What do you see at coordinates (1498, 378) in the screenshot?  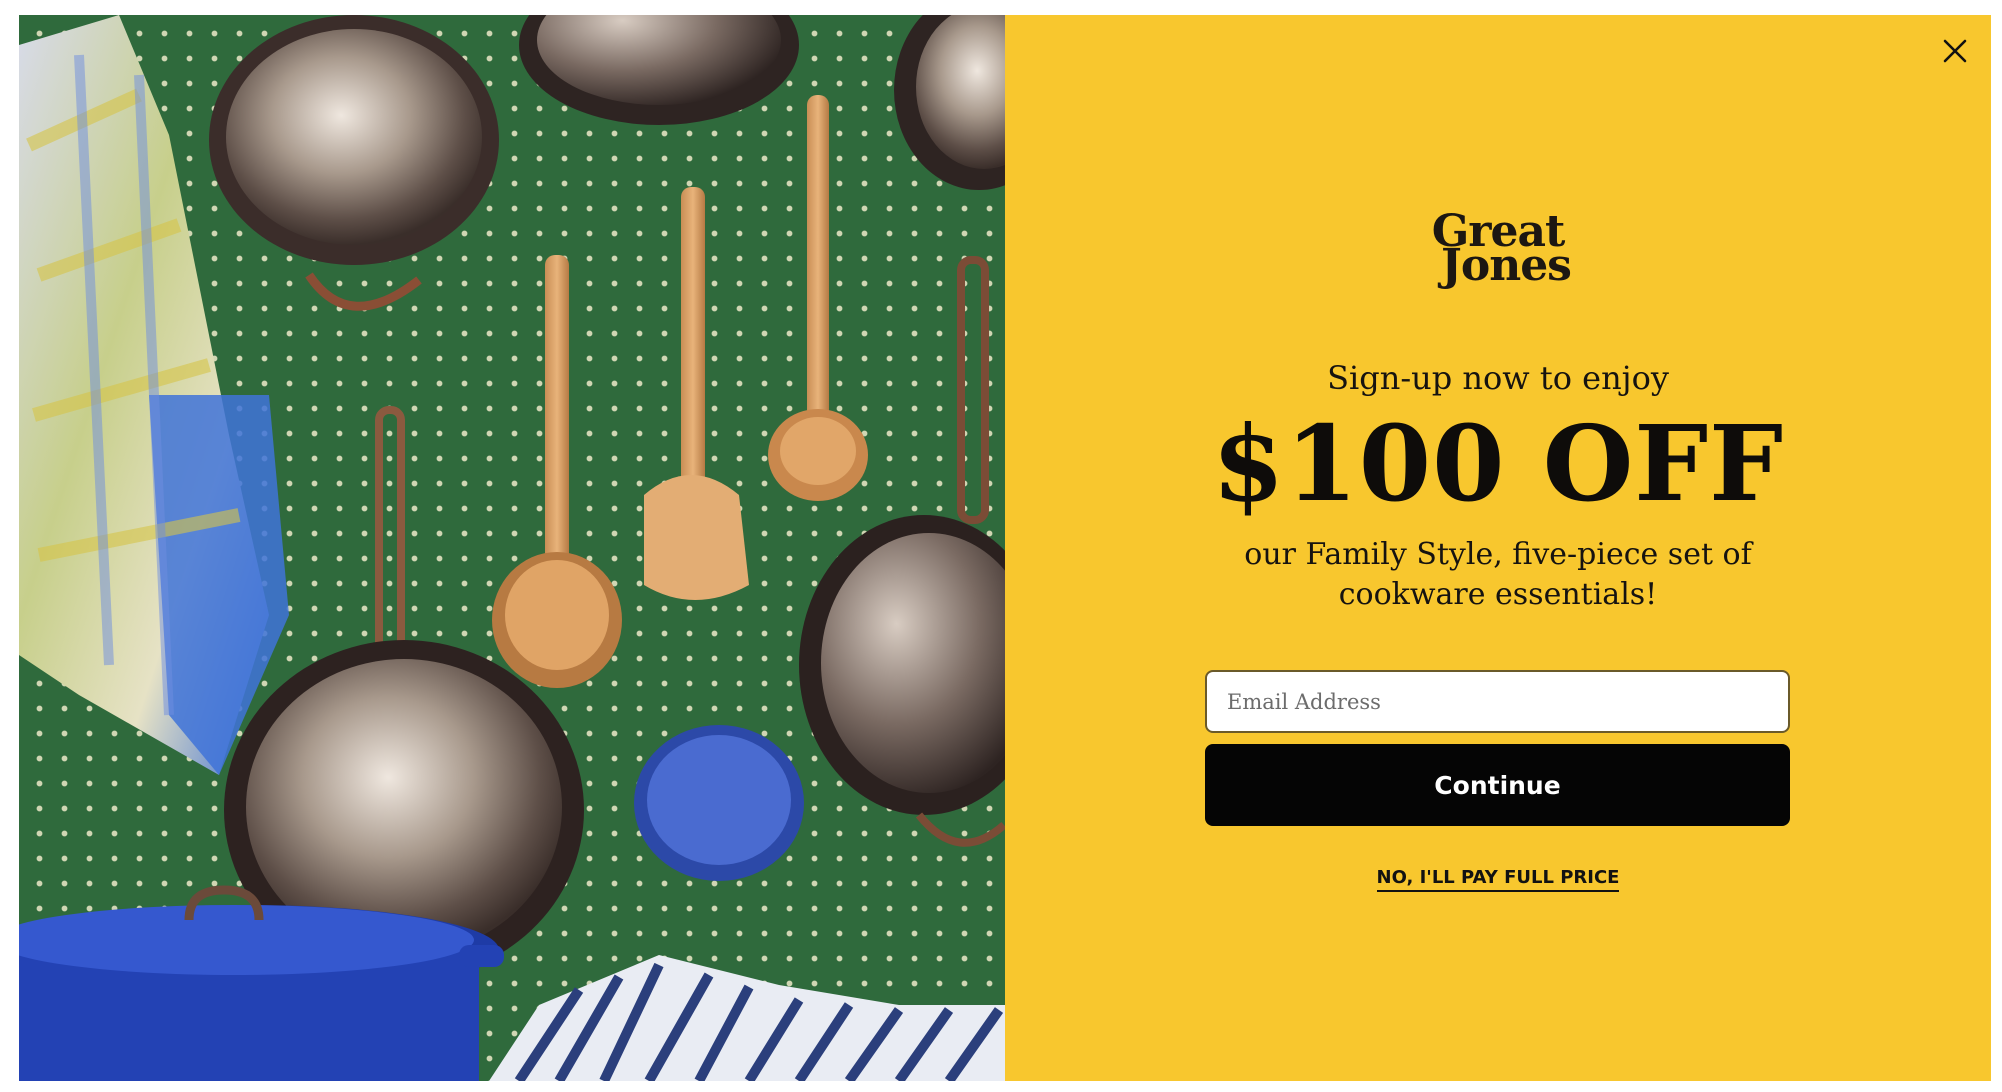 I see `signup-text: Sign-up now to enjoy` at bounding box center [1498, 378].